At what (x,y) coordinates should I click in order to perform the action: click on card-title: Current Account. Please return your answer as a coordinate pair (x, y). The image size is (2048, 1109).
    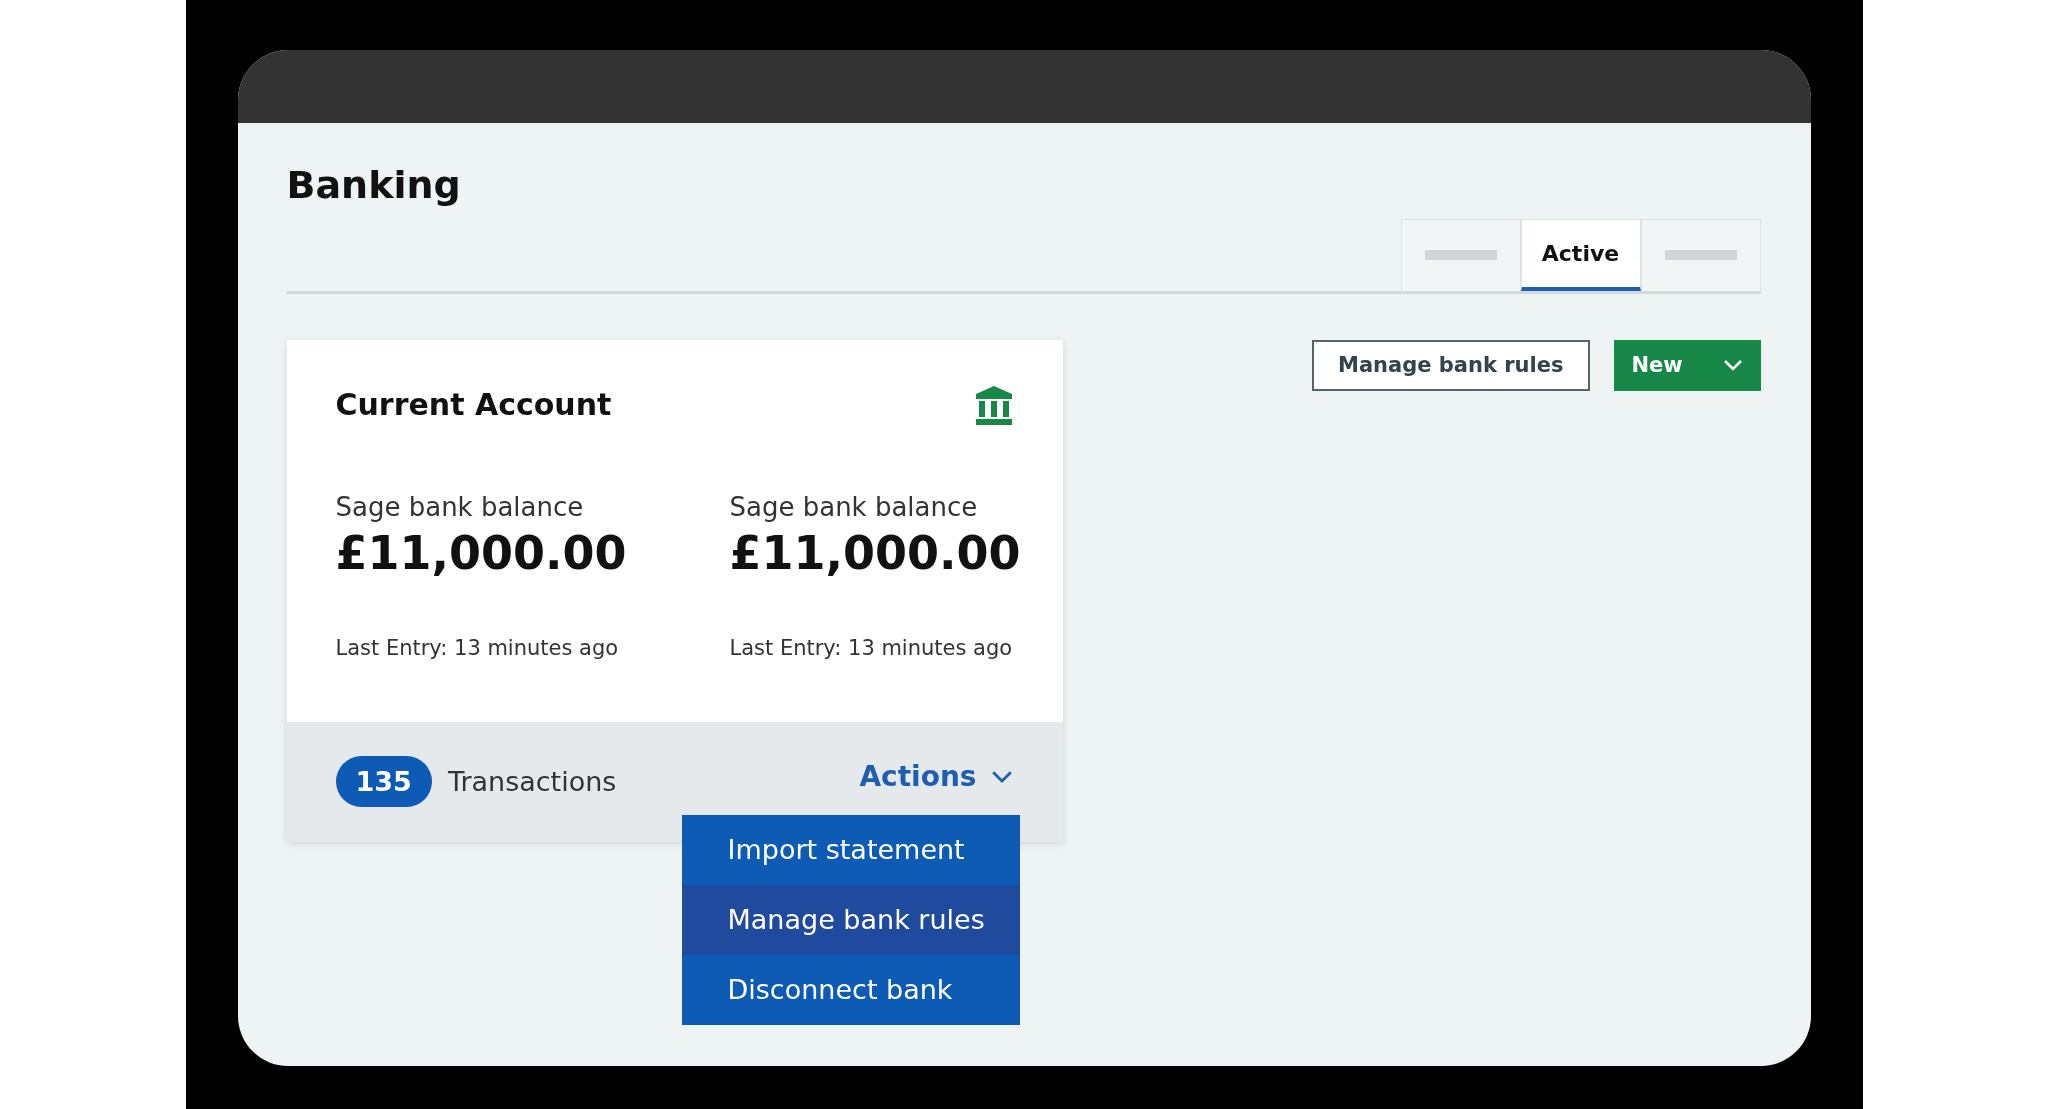
    Looking at the image, I should click on (473, 405).